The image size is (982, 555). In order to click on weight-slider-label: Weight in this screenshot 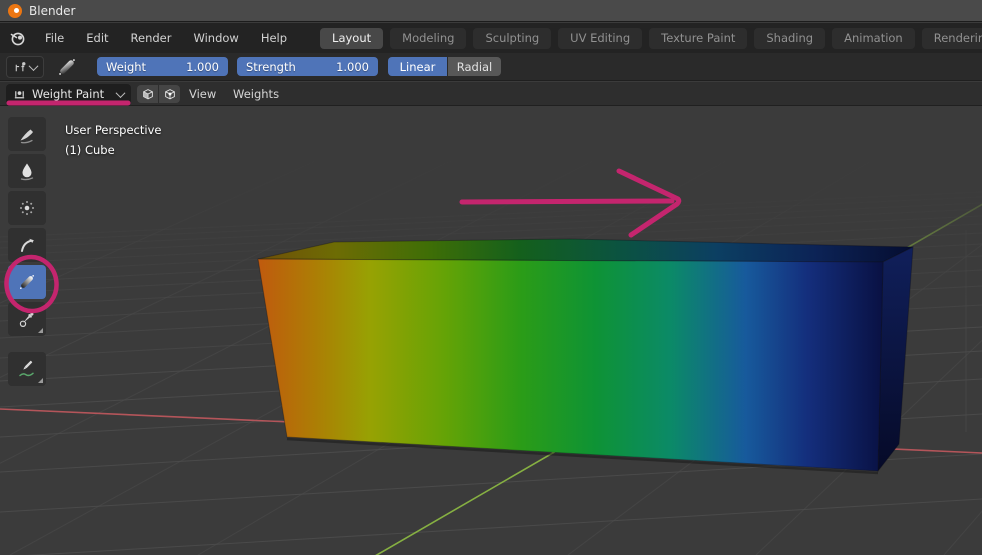, I will do `click(126, 66)`.